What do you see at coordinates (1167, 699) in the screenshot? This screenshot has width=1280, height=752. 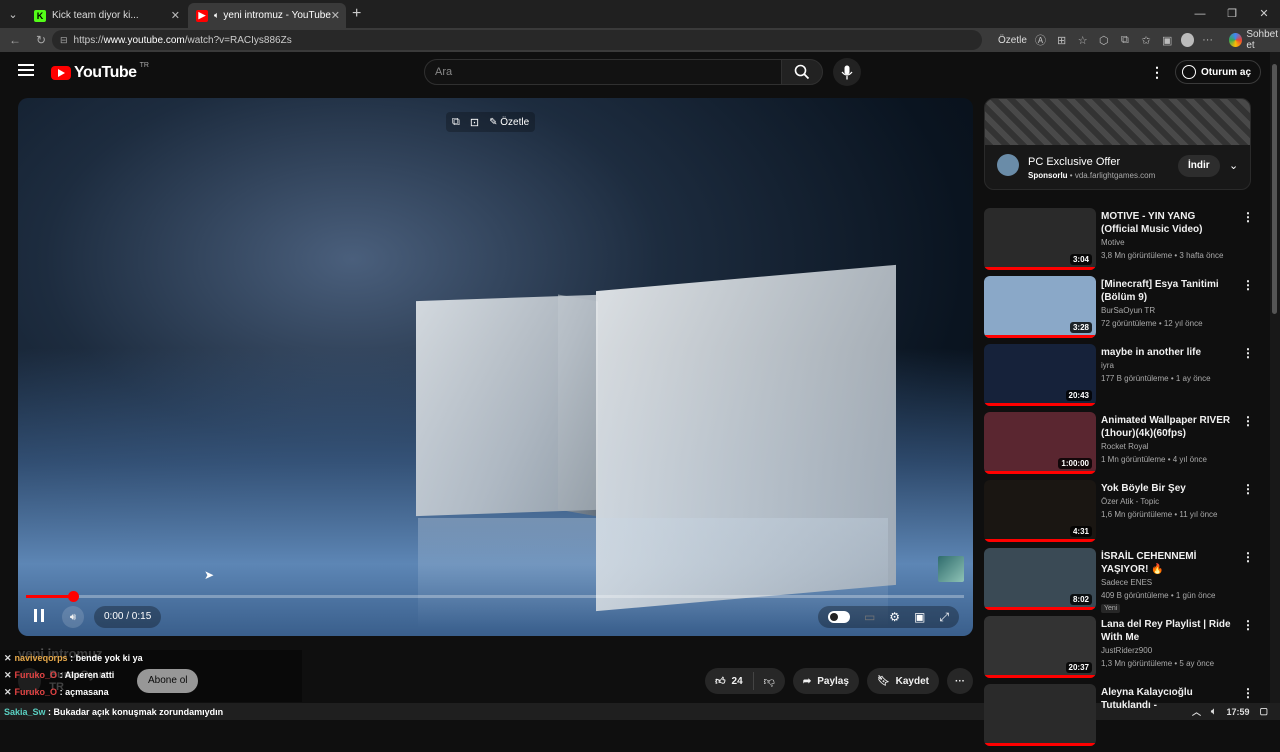 I see `video-title: Aleyna Kalaycıoğlu Tutuklandı -` at bounding box center [1167, 699].